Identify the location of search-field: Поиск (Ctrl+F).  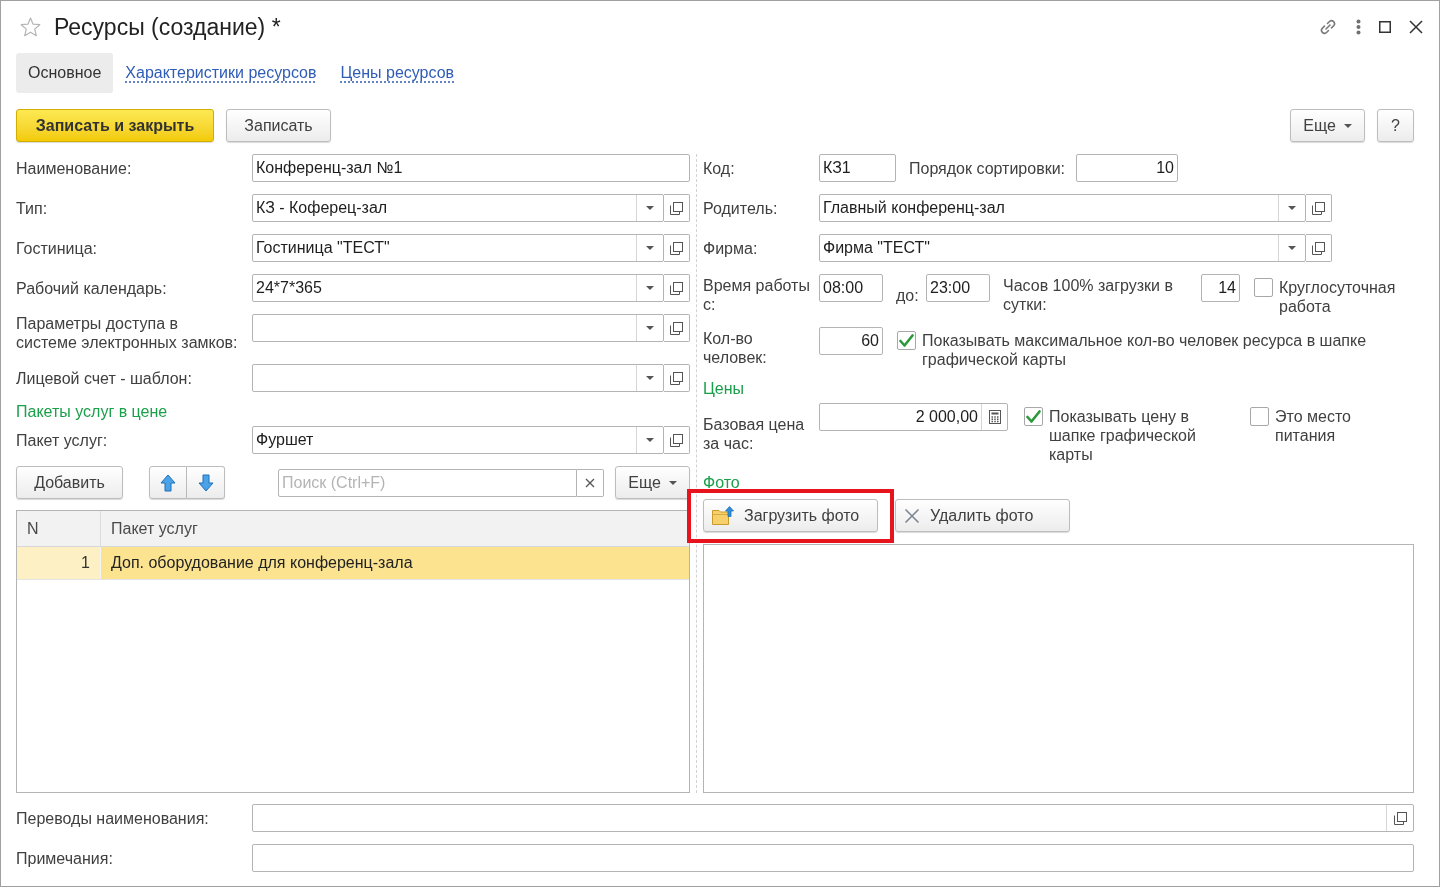
(427, 482).